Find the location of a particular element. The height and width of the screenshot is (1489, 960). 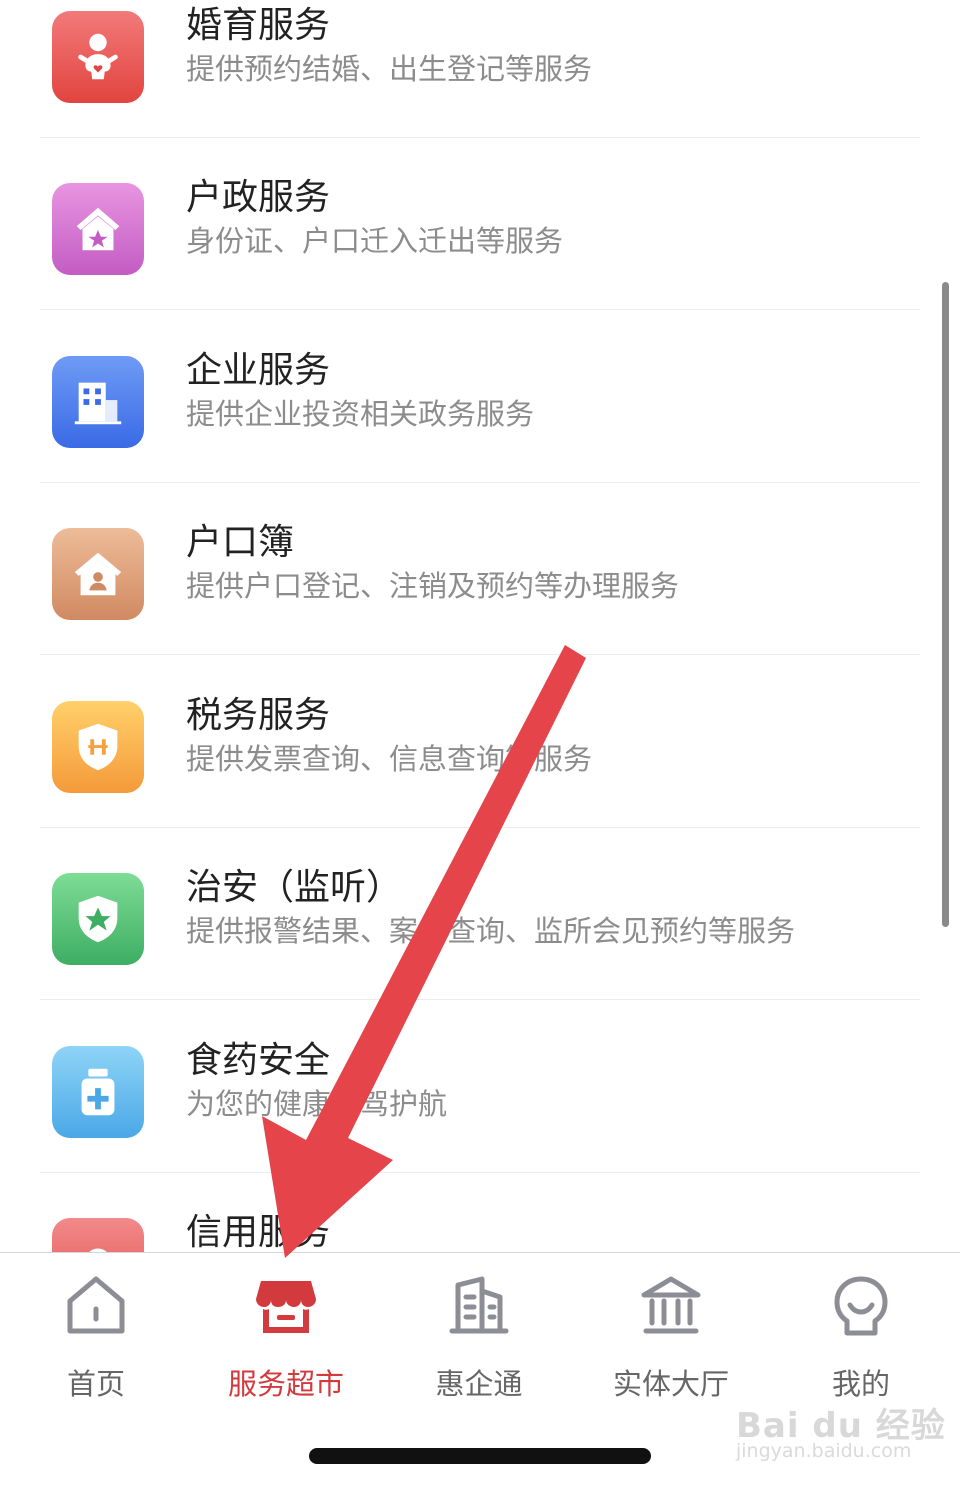

tab-service-market: 服务超市 is located at coordinates (286, 1333).